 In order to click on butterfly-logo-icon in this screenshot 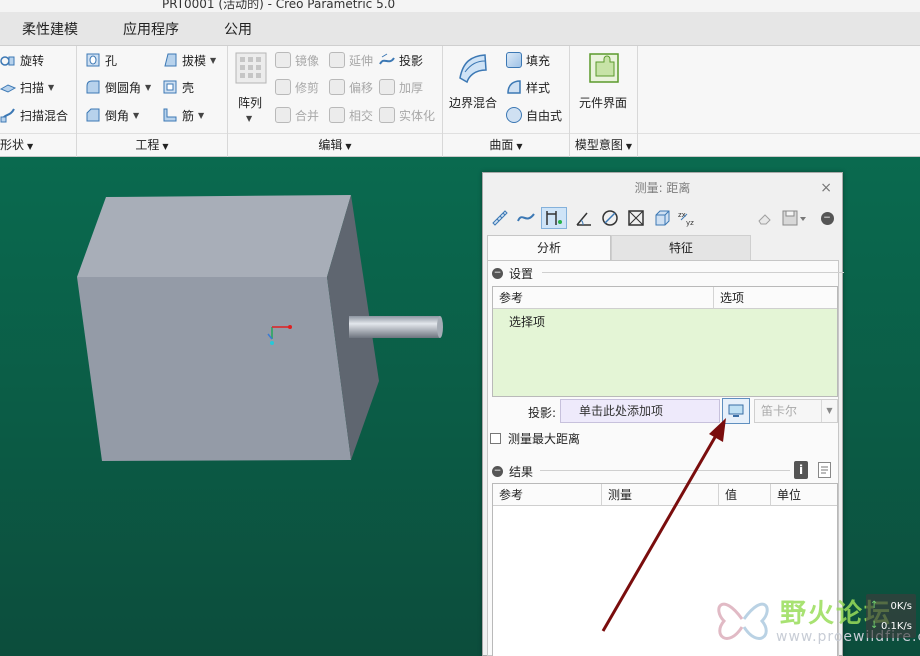, I will do `click(743, 621)`.